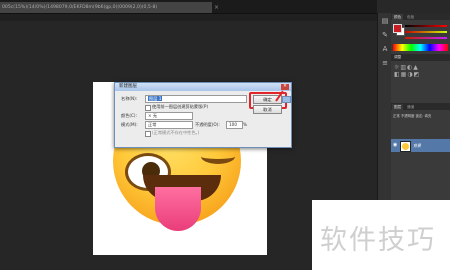 The image size is (450, 270). What do you see at coordinates (267, 109) in the screenshot?
I see `cancel-button: 取消` at bounding box center [267, 109].